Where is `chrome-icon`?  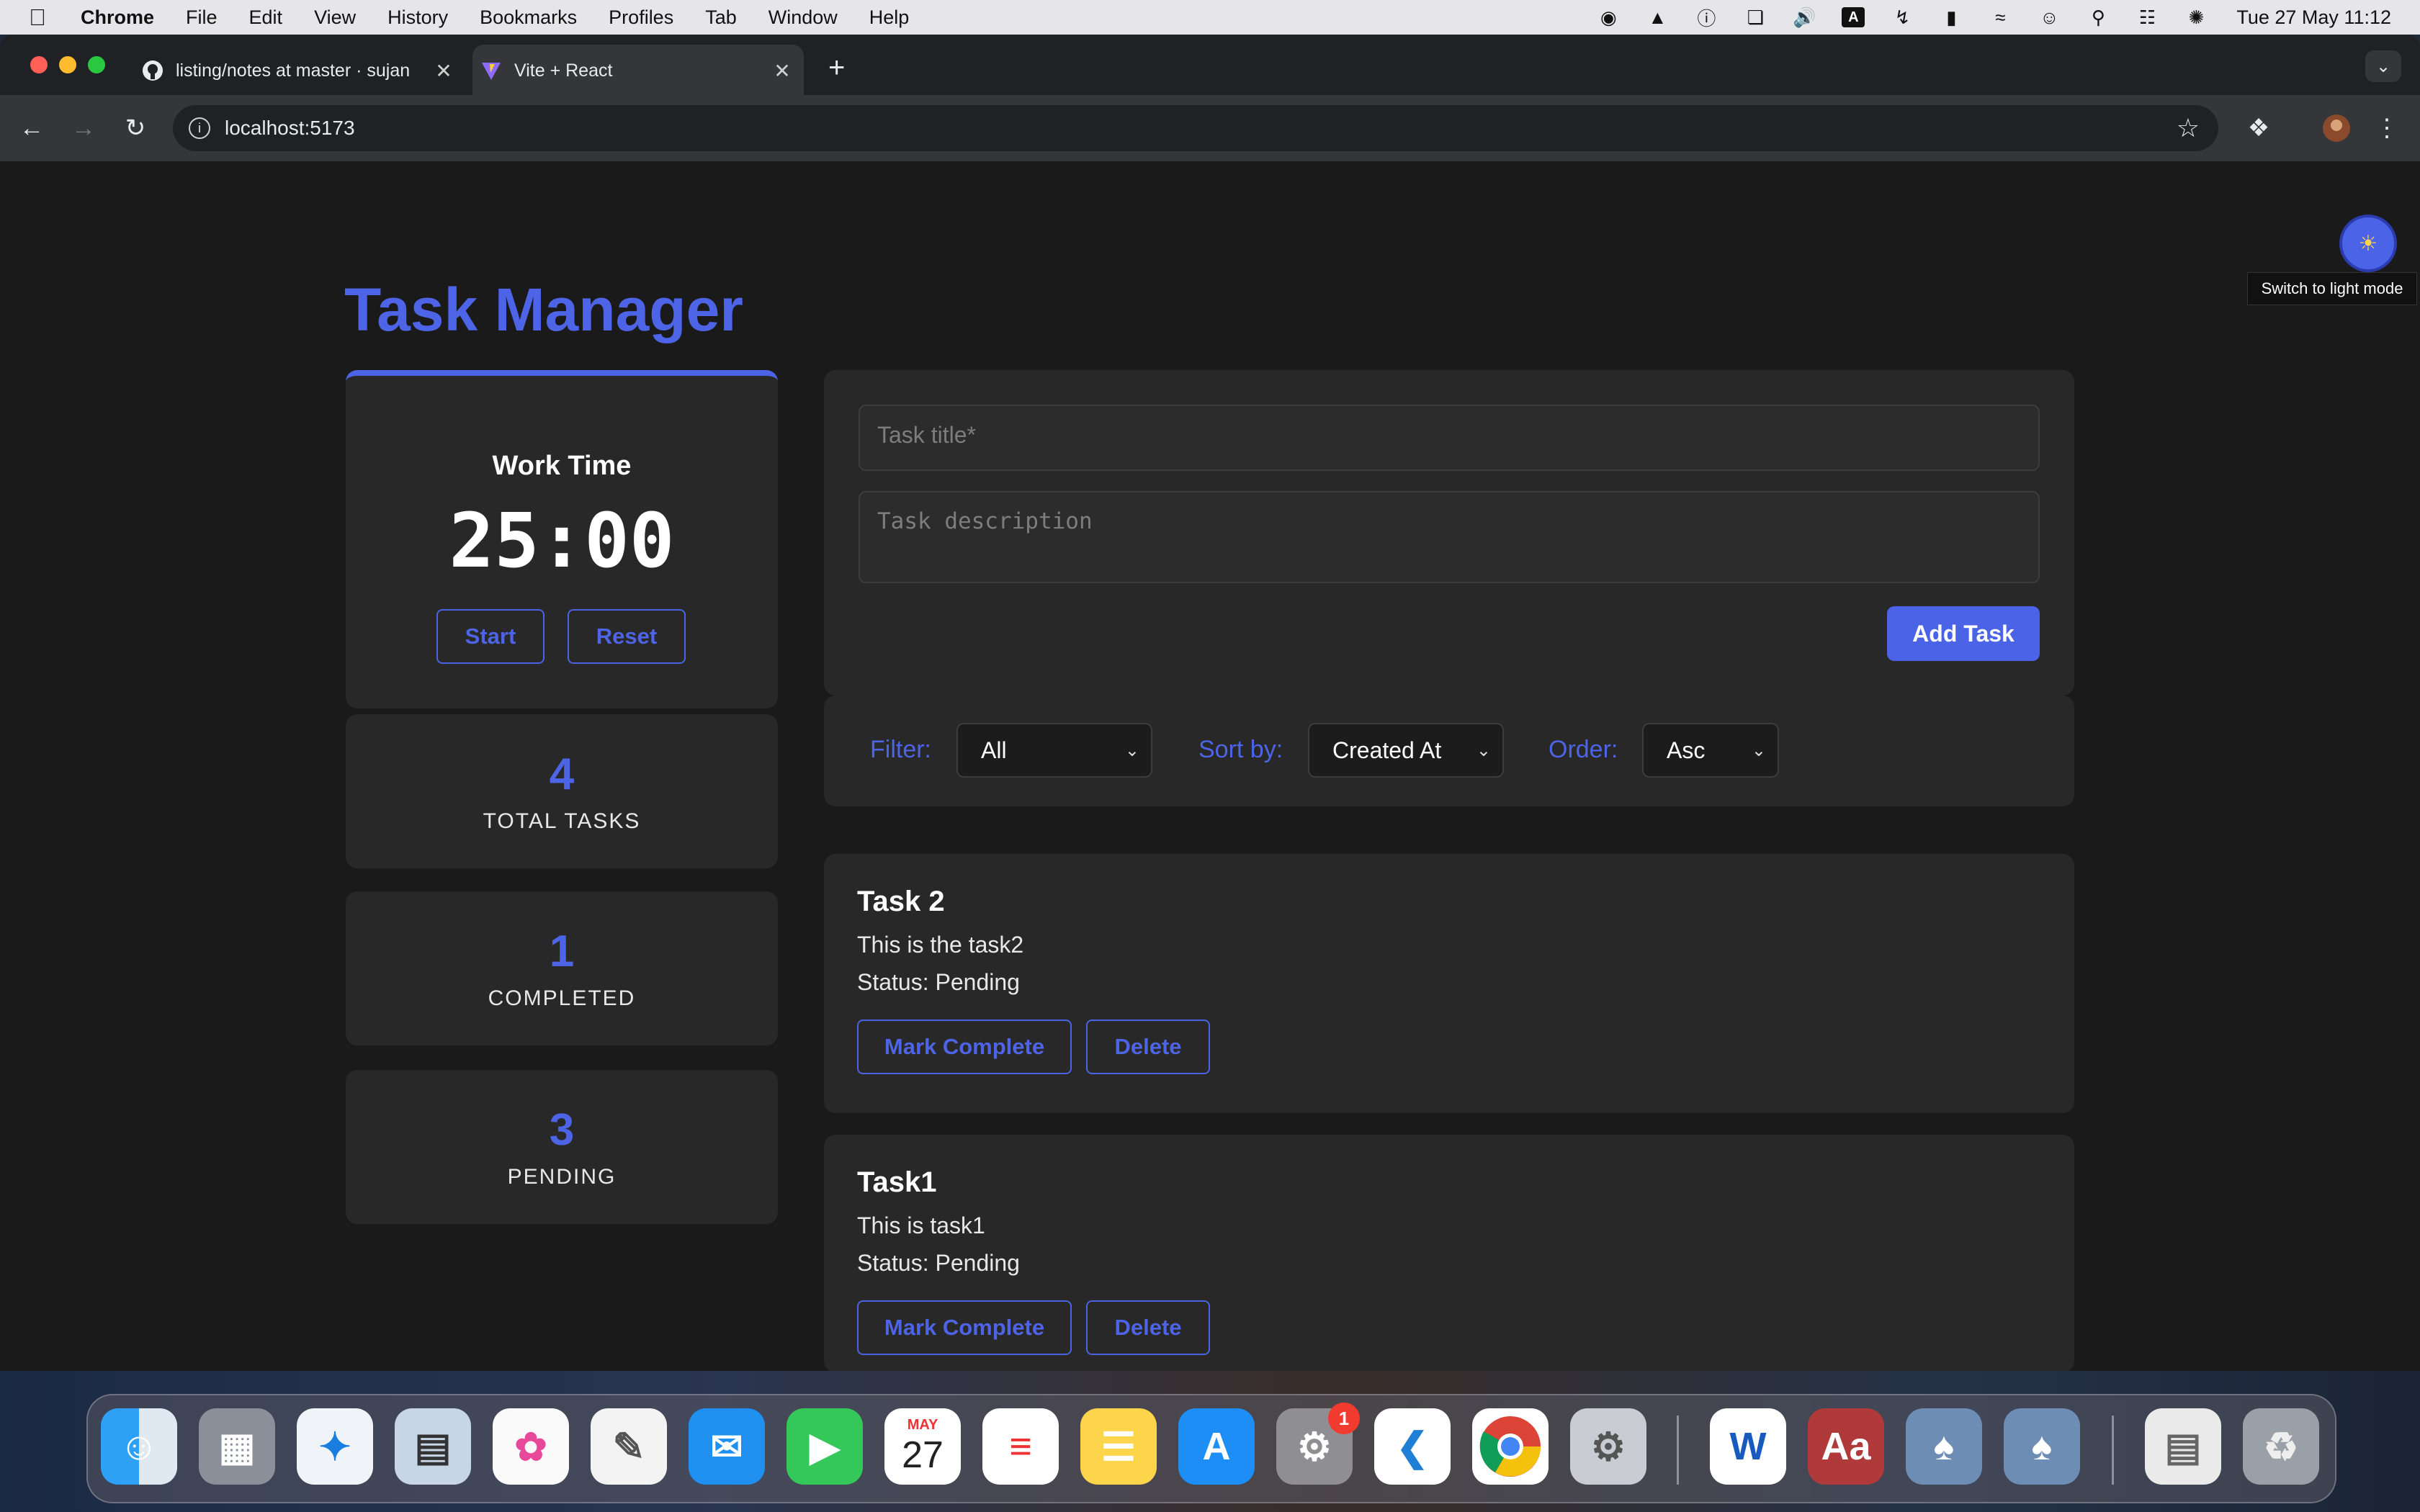
chrome-icon is located at coordinates (1510, 1446).